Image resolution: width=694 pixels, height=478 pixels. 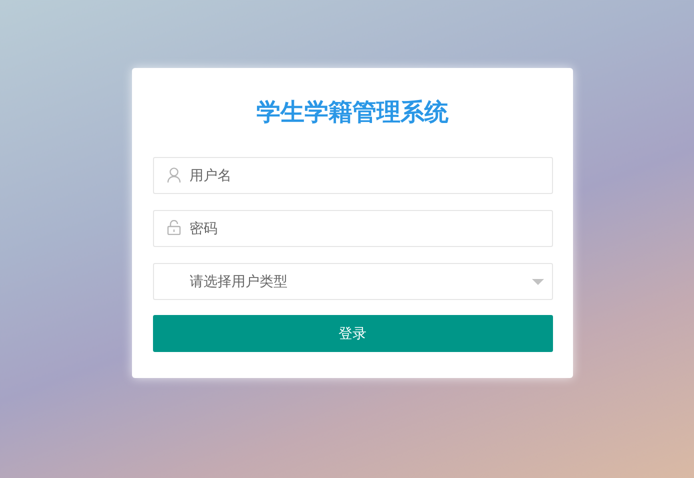 I want to click on caret-icon, so click(x=538, y=282).